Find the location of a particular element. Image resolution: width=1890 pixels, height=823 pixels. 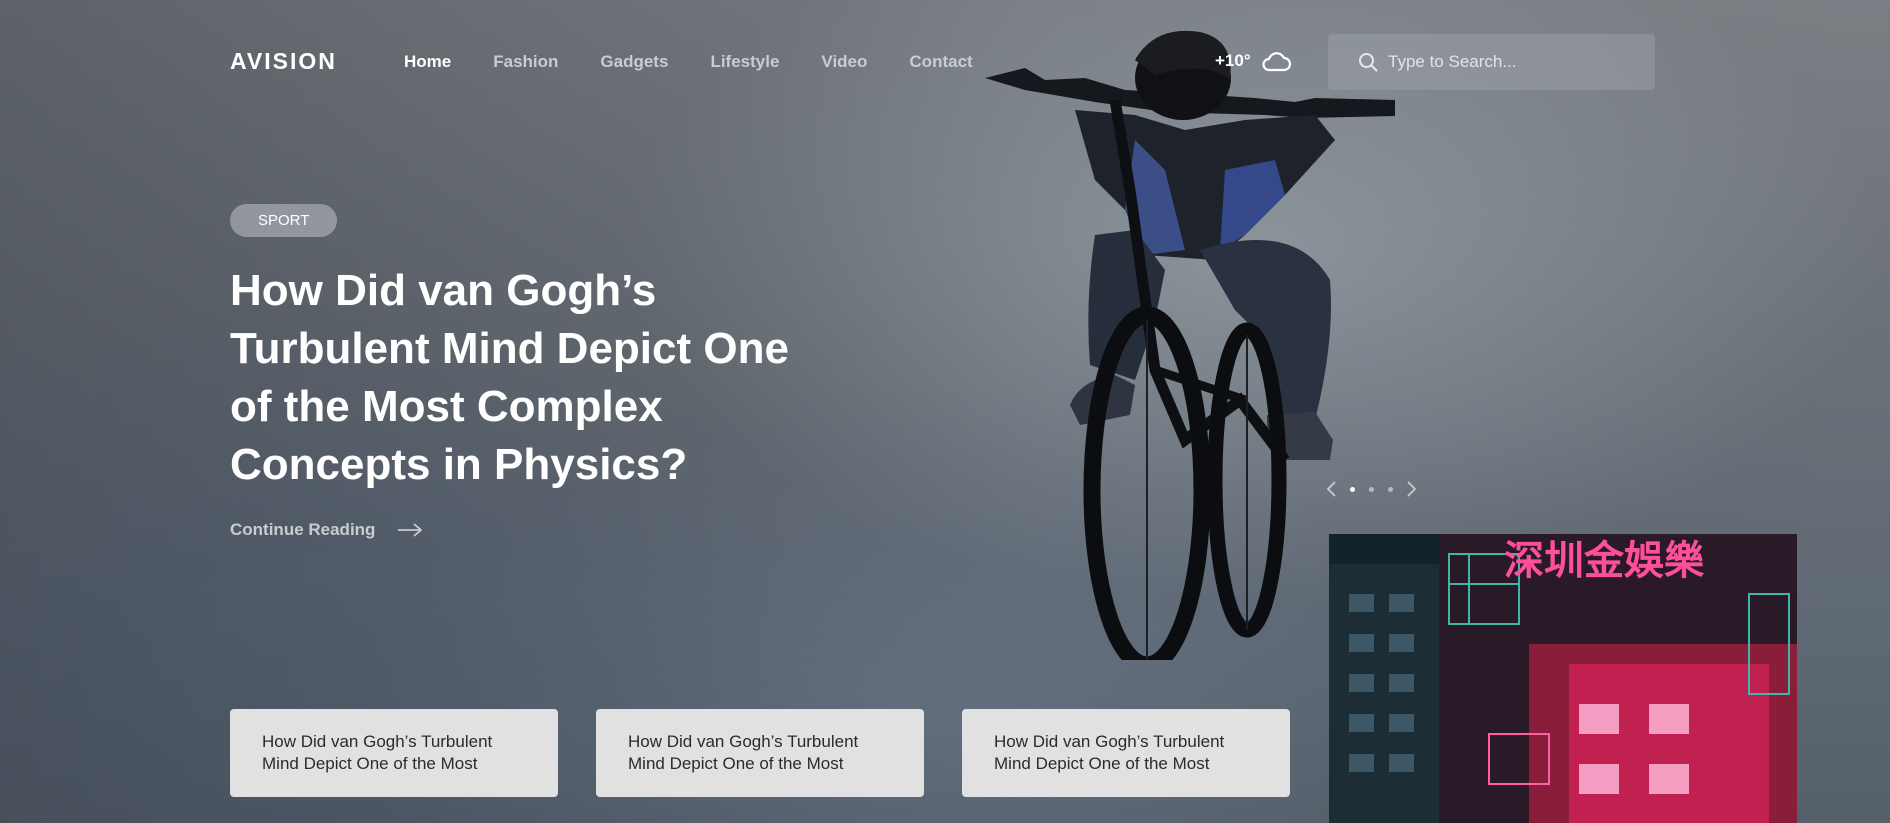

cloud-icon is located at coordinates (1276, 62).